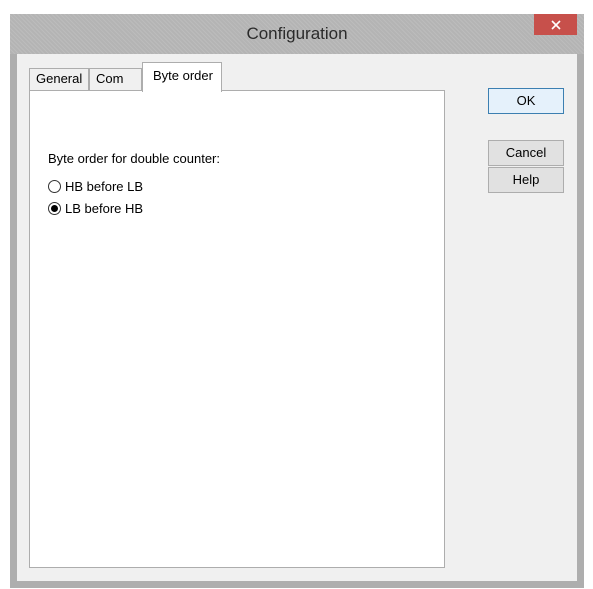  I want to click on tab-general: General, so click(59, 79).